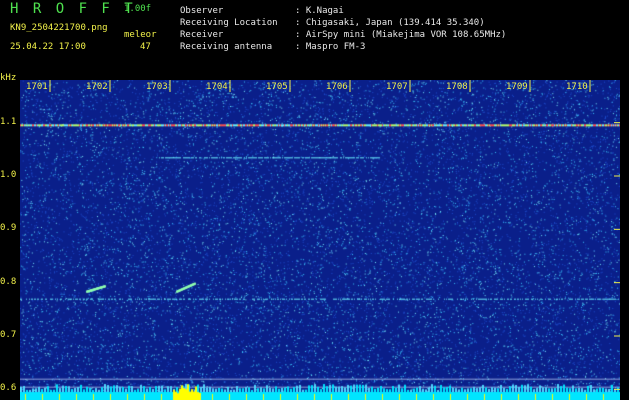  What do you see at coordinates (8, 175) in the screenshot?
I see `y-tick-label-1.0: 1.0` at bounding box center [8, 175].